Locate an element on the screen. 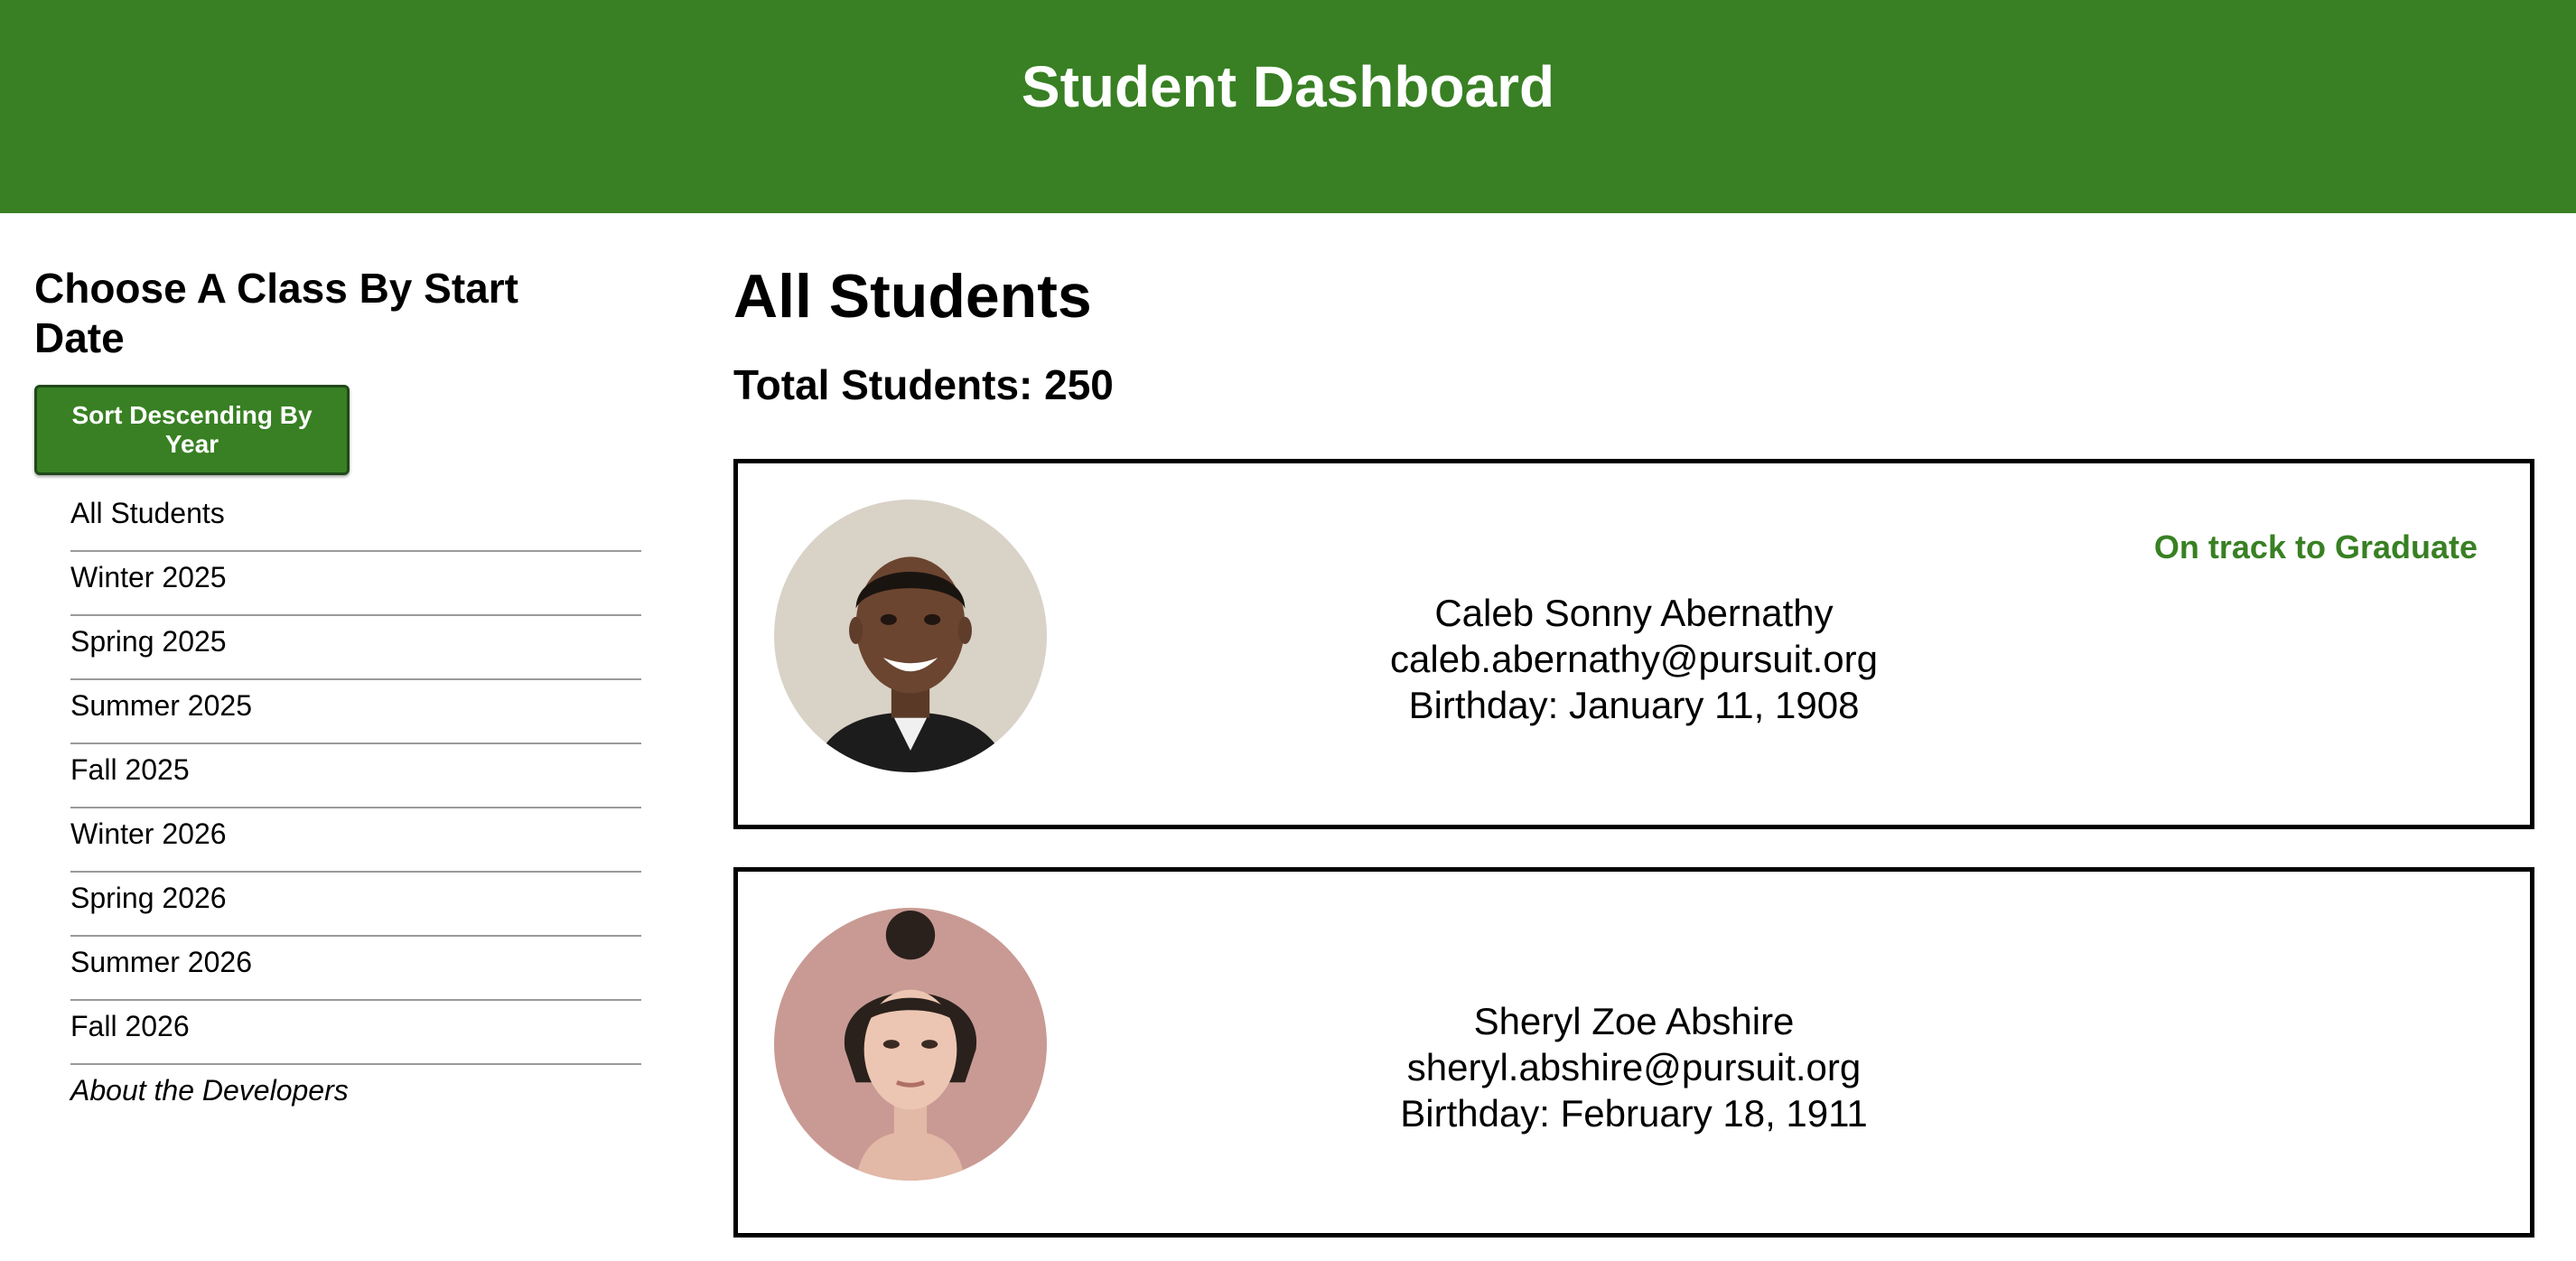 The height and width of the screenshot is (1261, 2576). sidebar-item-winter-2025: Winter 2025 is located at coordinates (355, 584).